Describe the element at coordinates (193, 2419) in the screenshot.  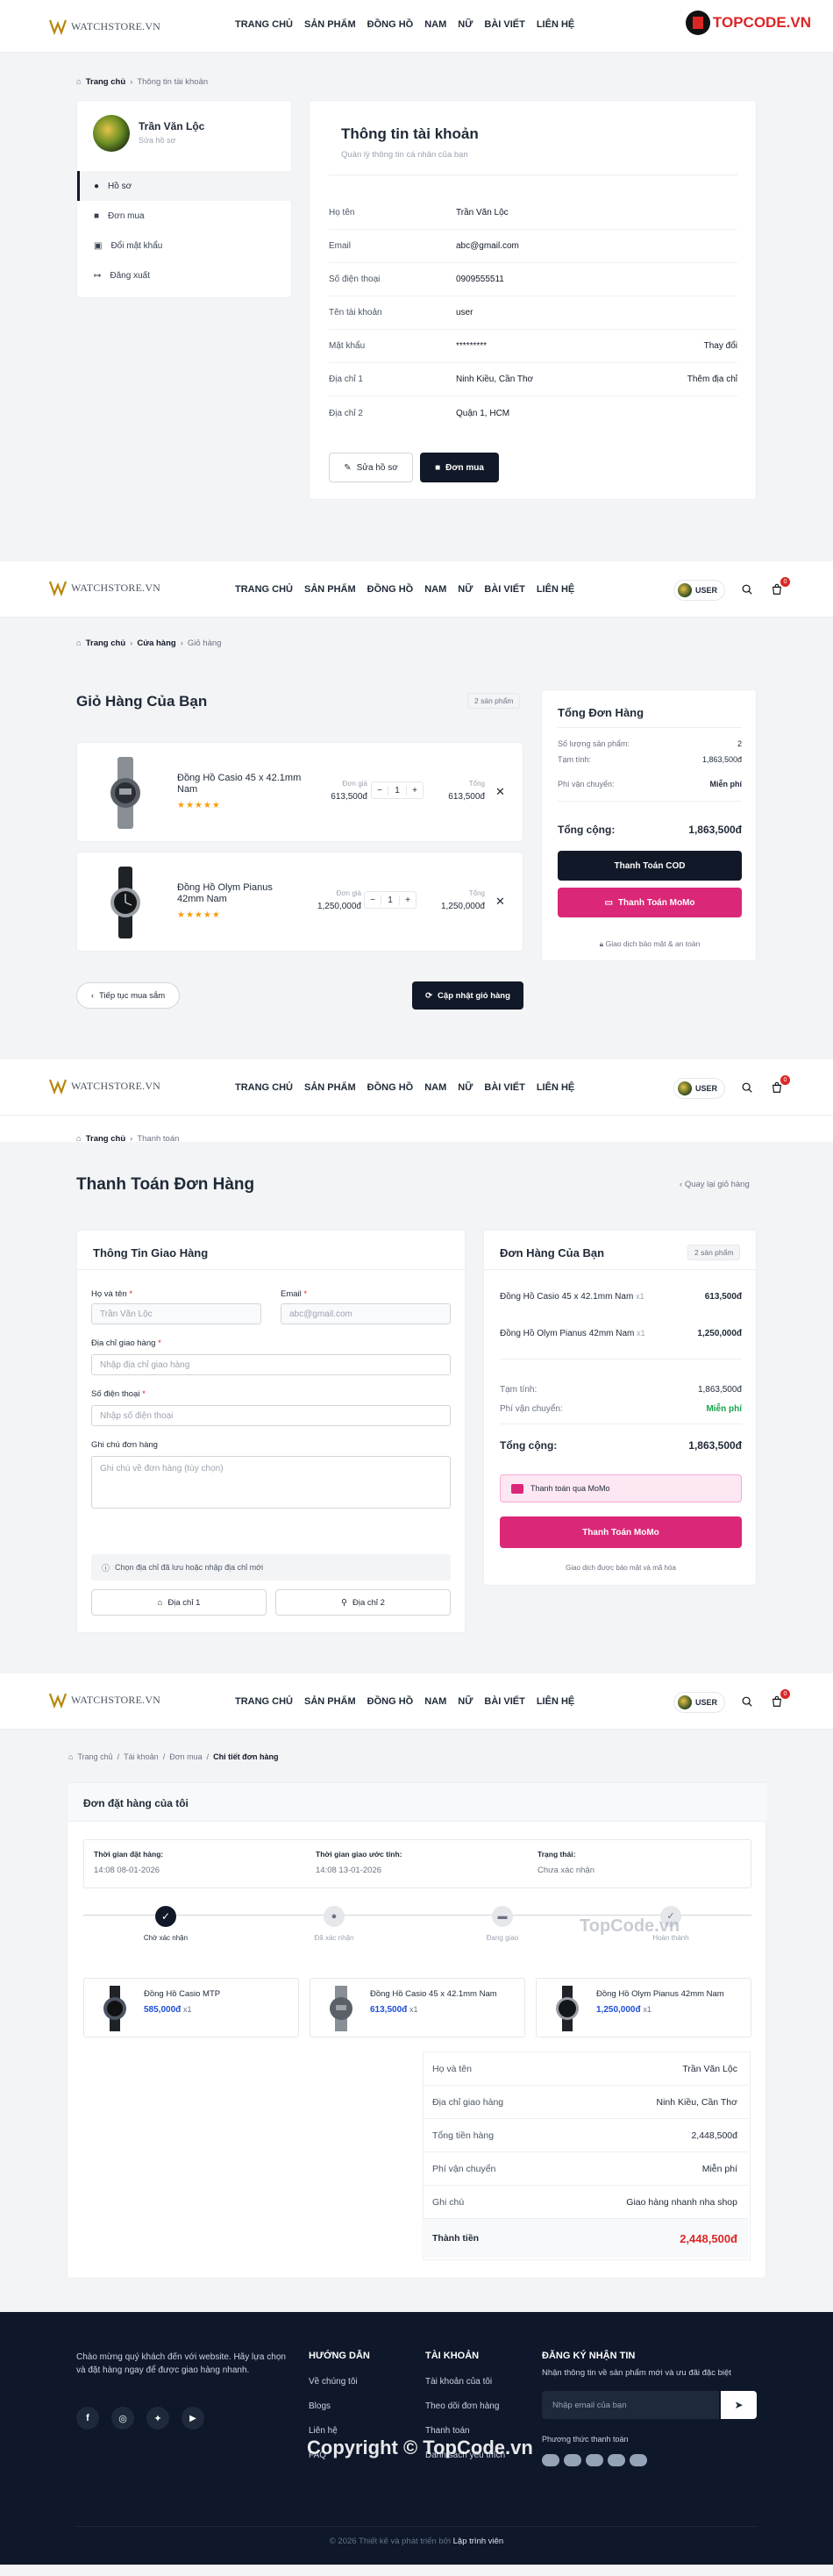
I see `youtube-icon: ▶` at that location.